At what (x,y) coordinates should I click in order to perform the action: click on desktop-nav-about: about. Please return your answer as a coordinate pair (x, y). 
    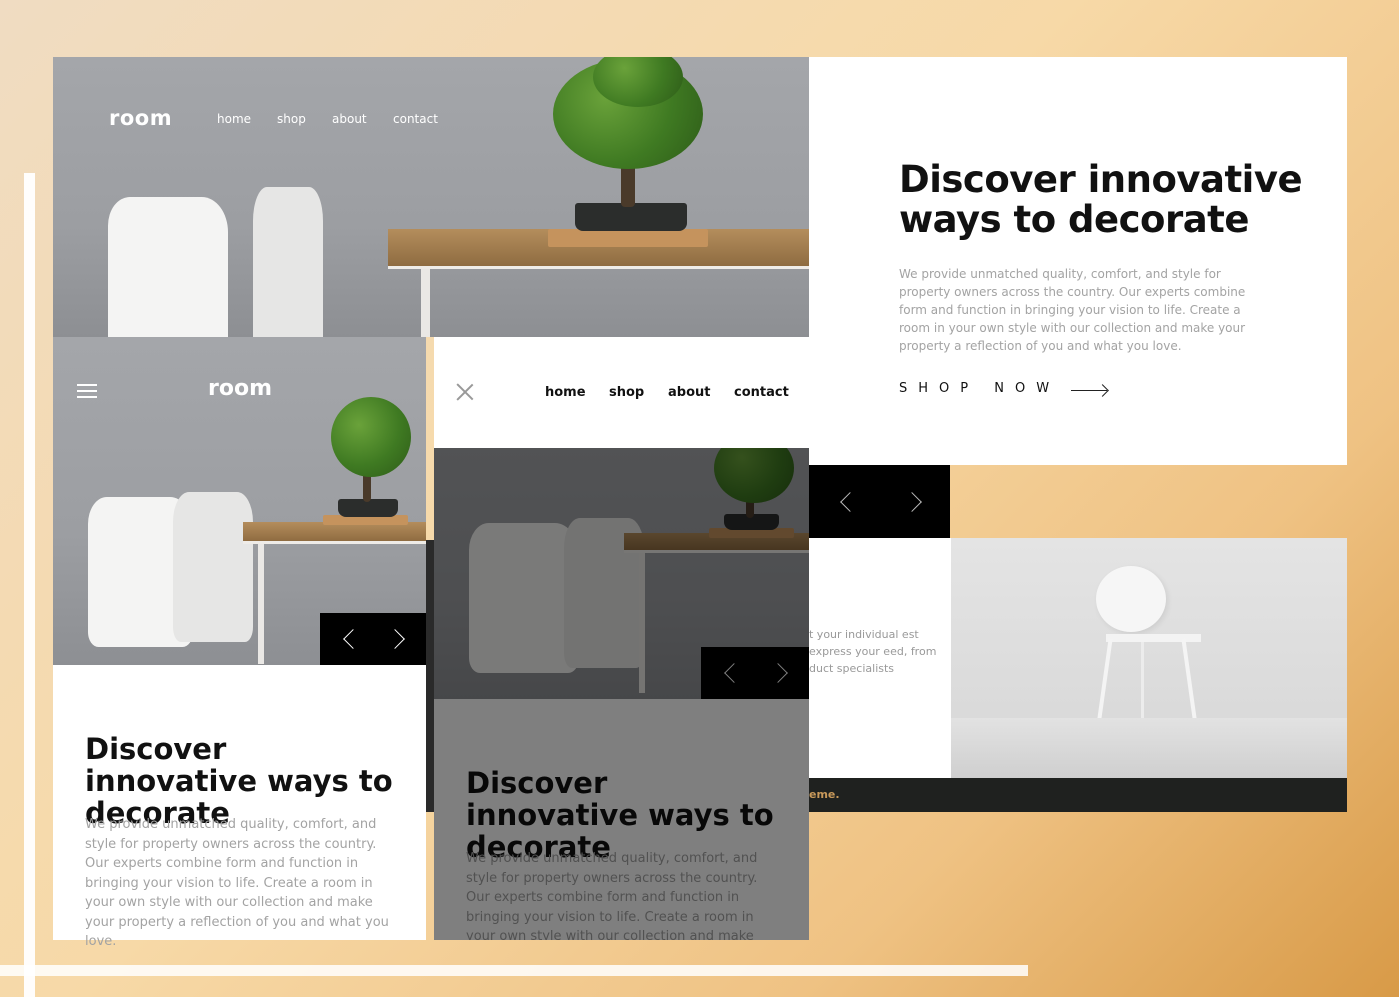
    Looking at the image, I should click on (349, 119).